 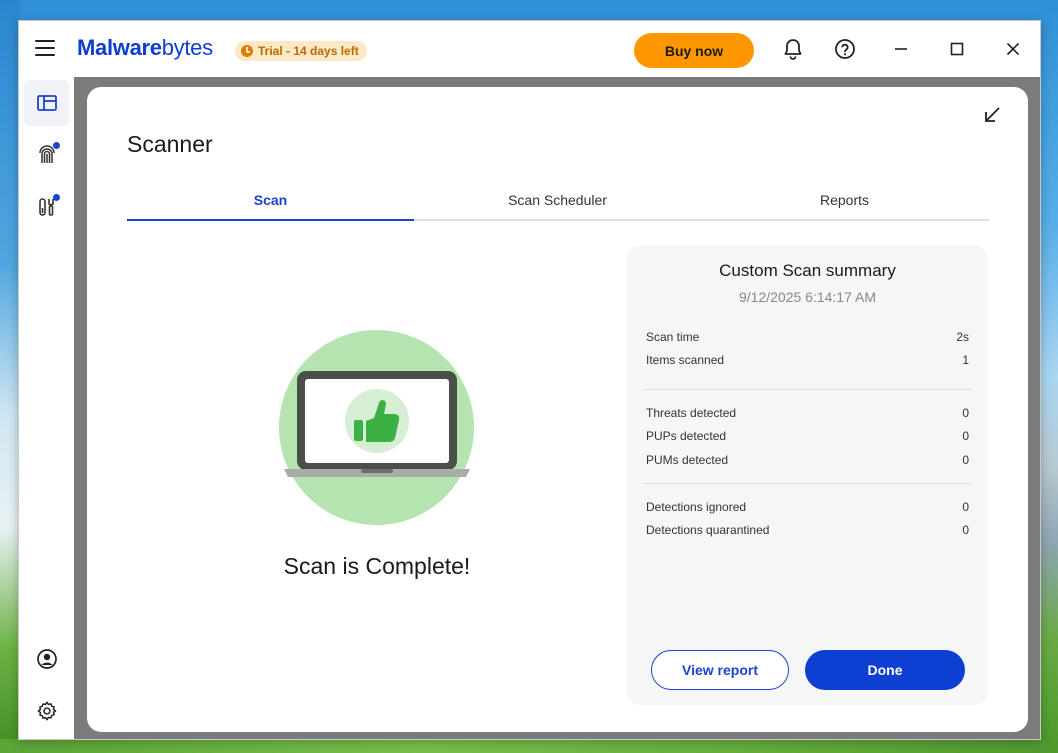 What do you see at coordinates (885, 670) in the screenshot?
I see `done-button: Done` at bounding box center [885, 670].